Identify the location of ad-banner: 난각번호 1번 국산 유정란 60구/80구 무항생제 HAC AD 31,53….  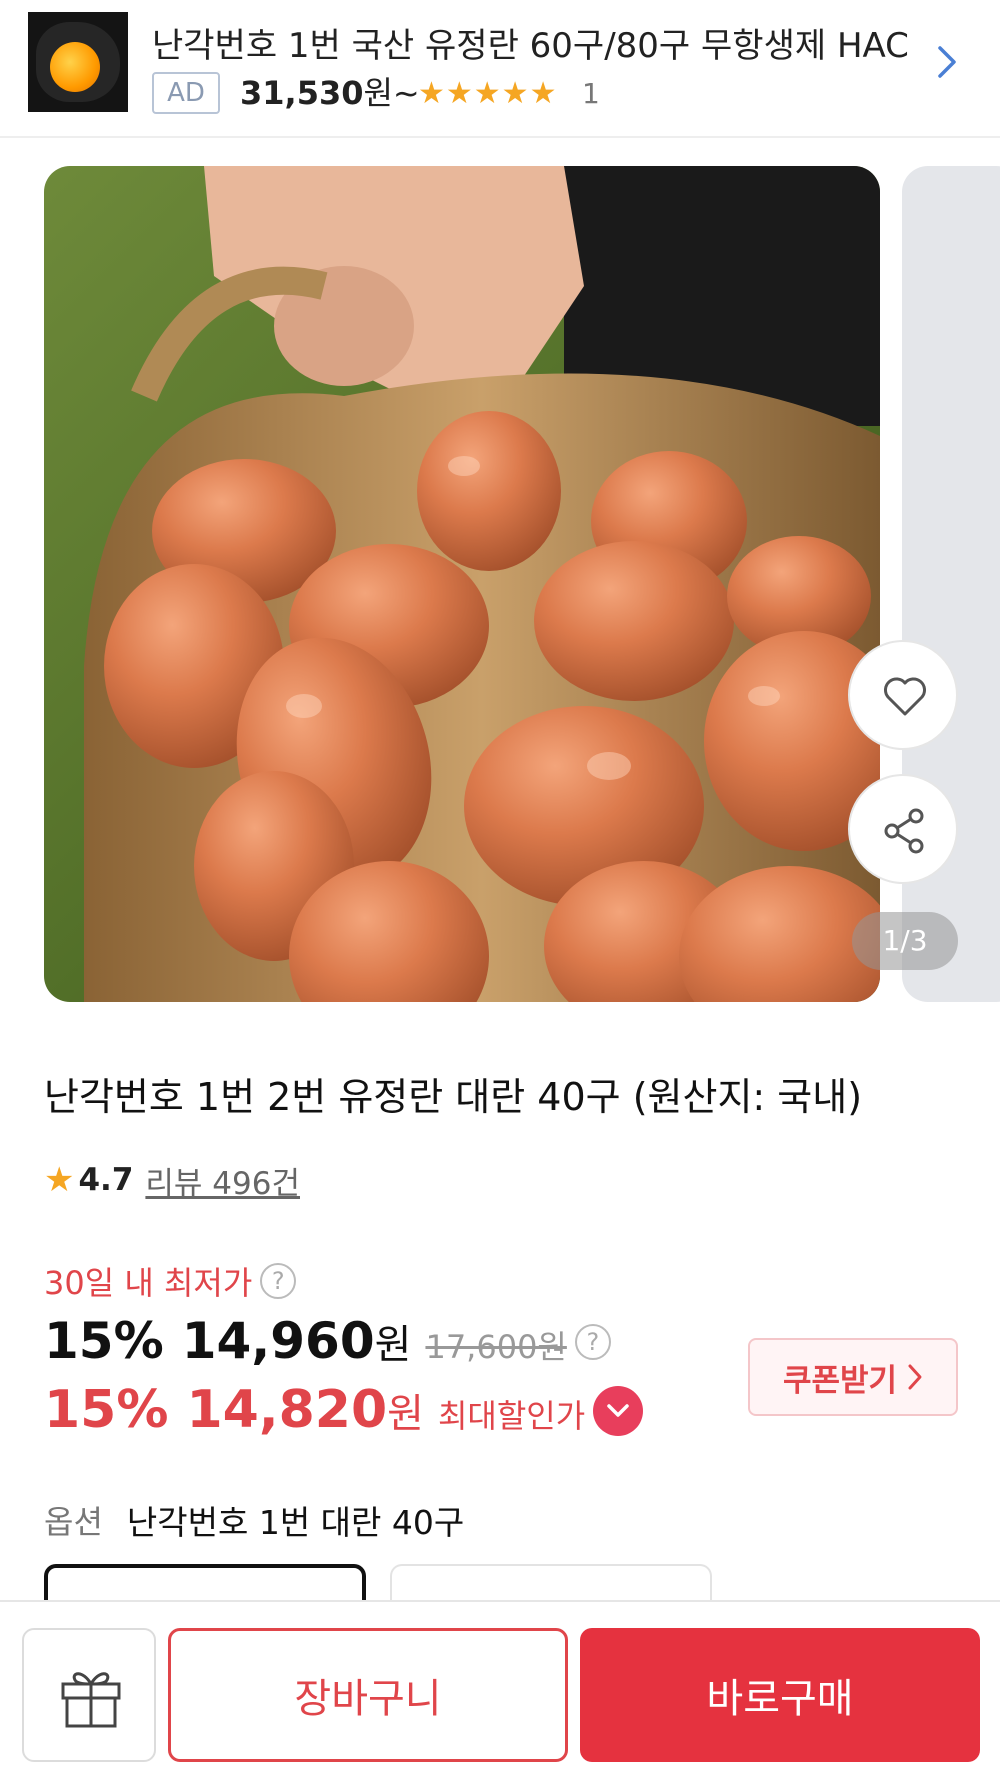
(500, 69).